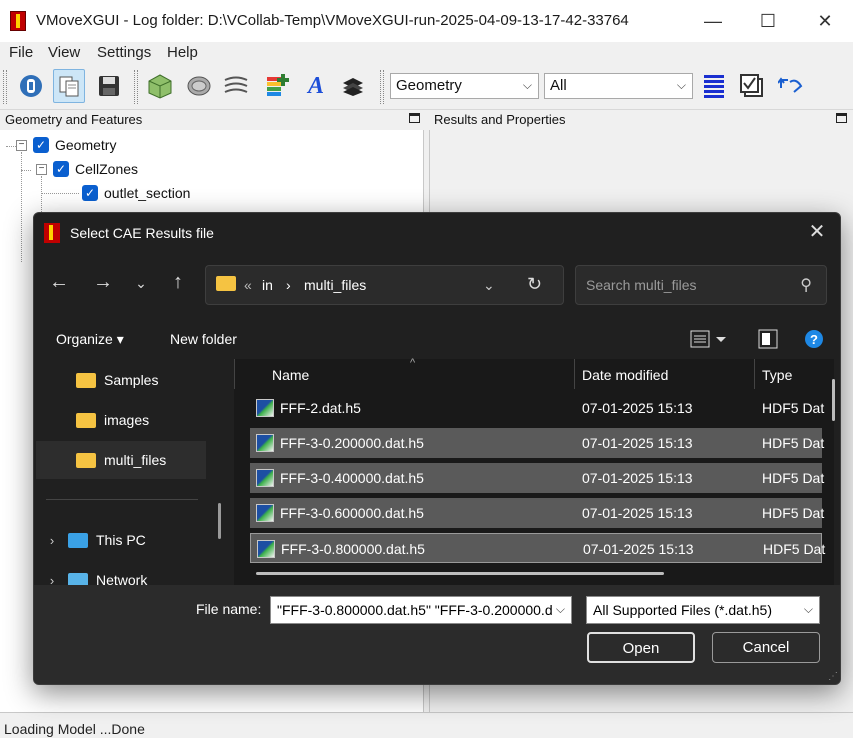 The image size is (853, 738). Describe the element at coordinates (833, 400) in the screenshot. I see `file-list-vertical-scrollbar` at that location.